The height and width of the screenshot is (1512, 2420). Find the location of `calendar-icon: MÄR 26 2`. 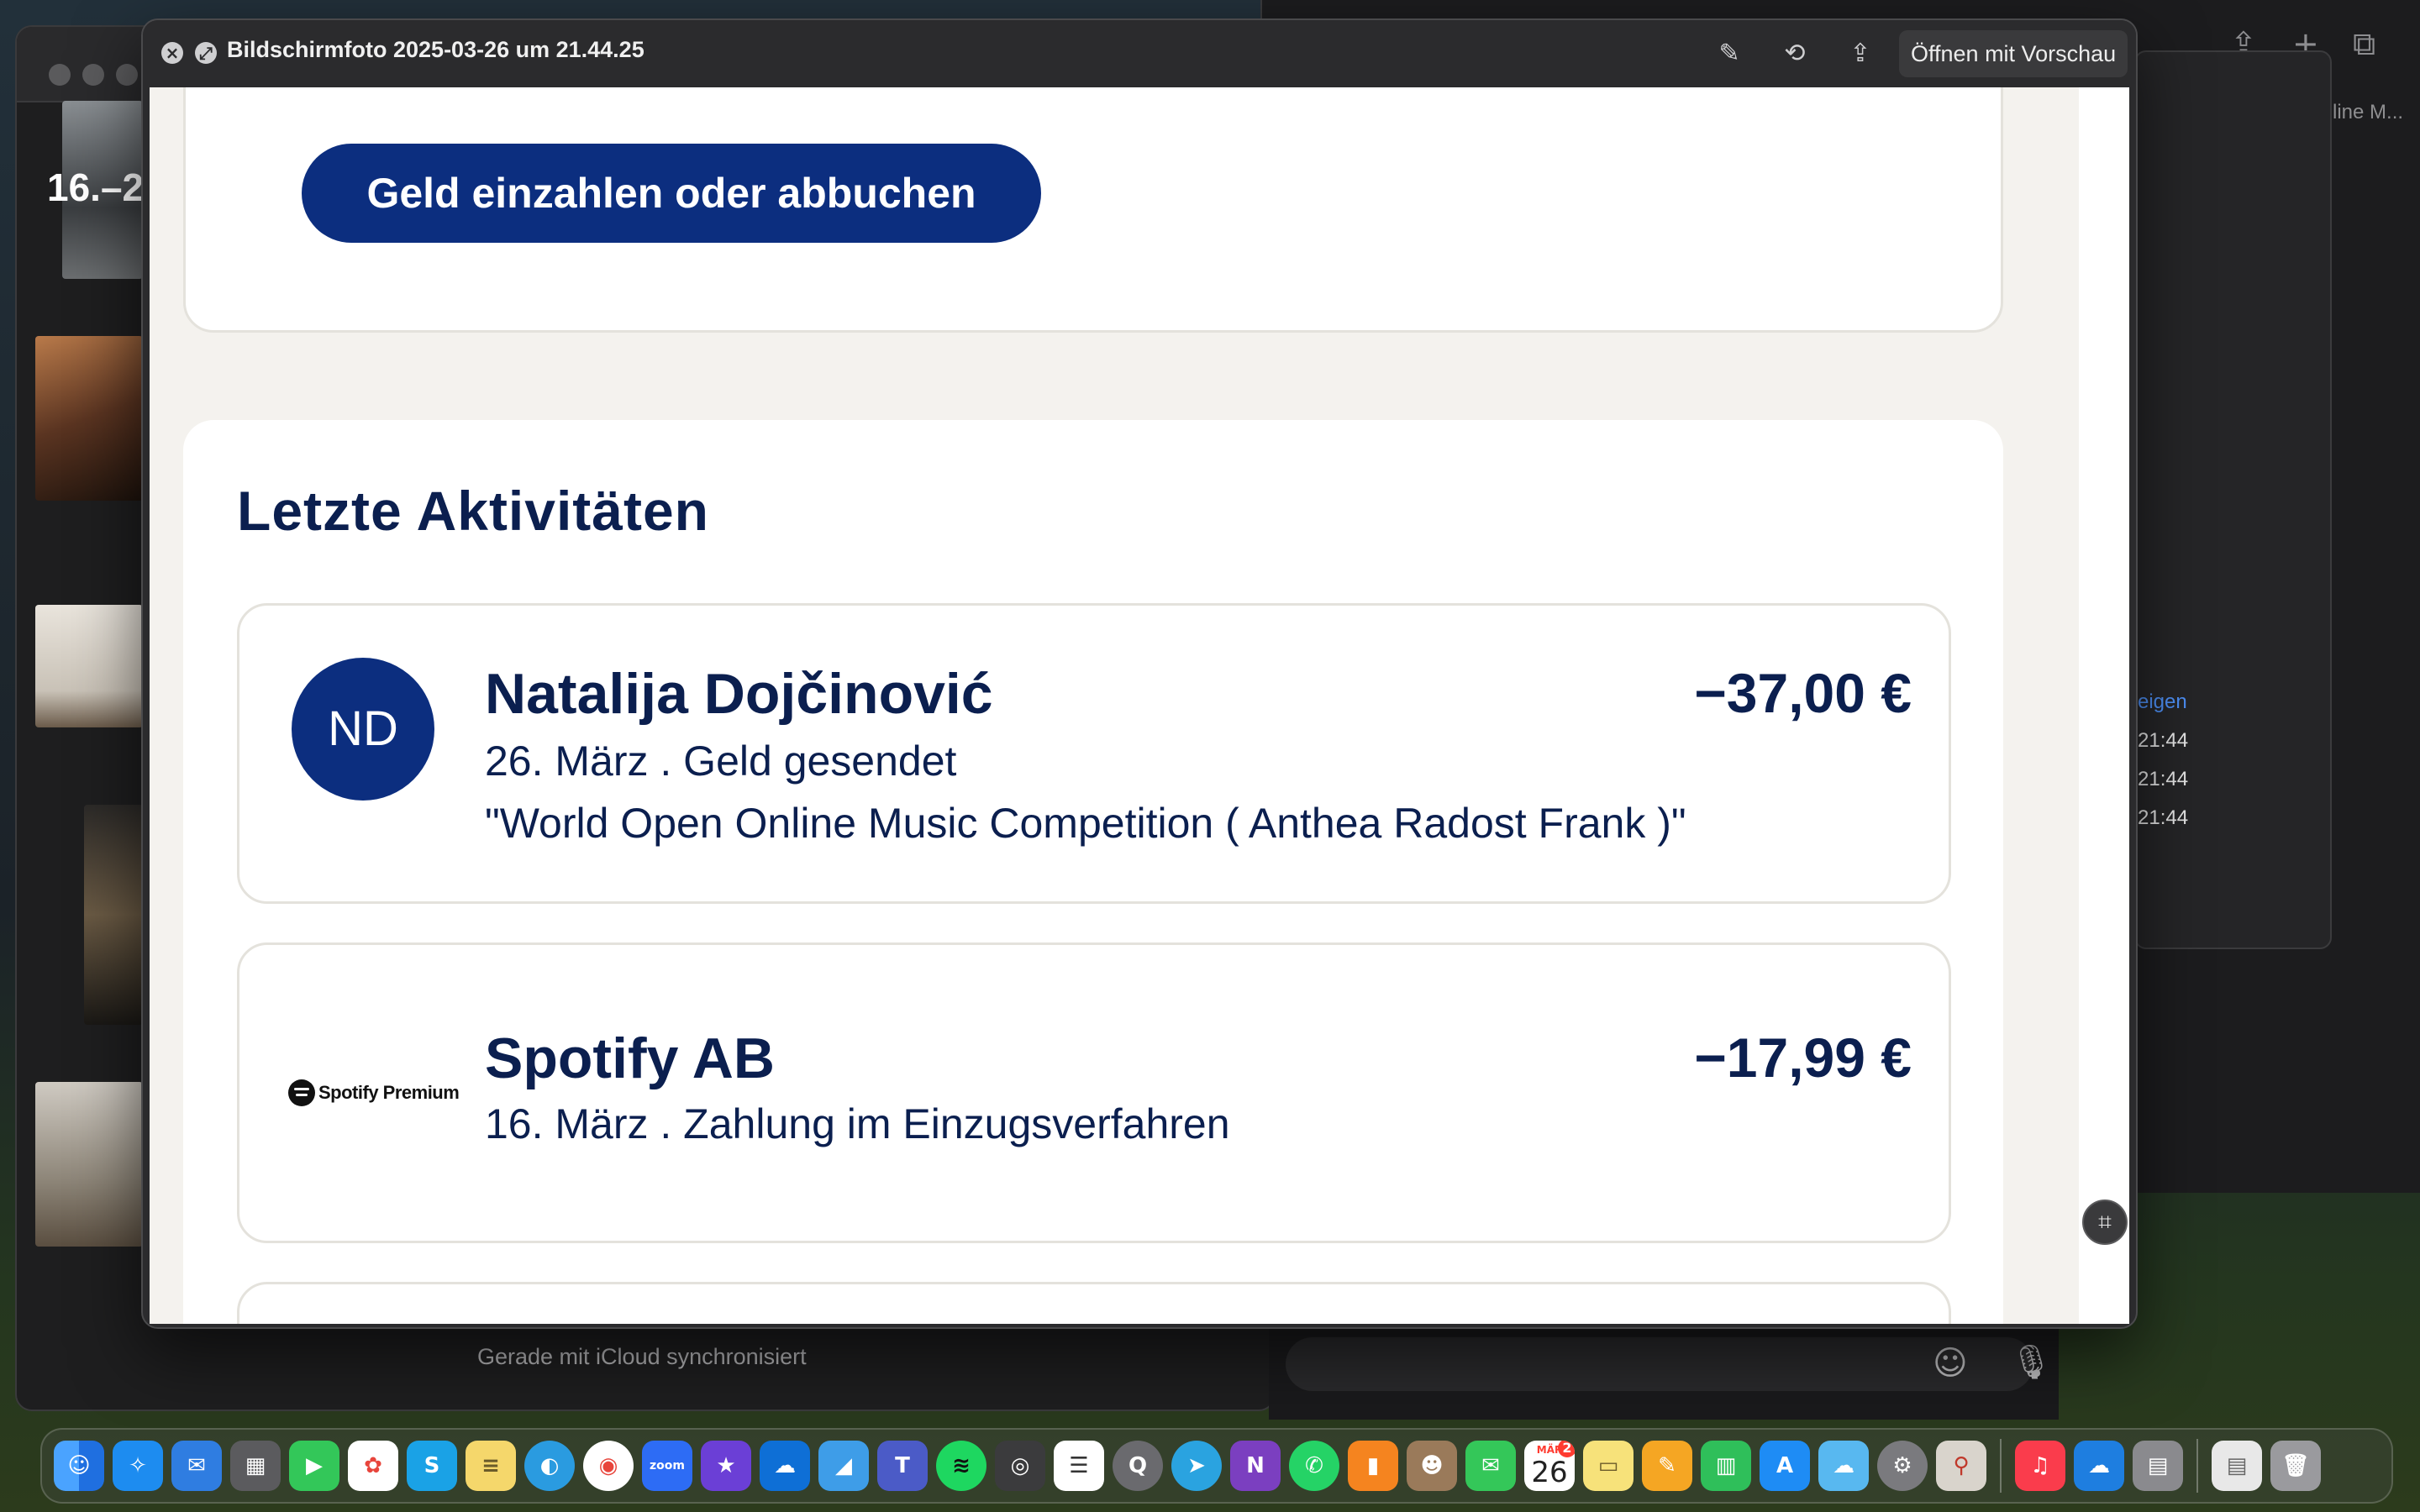

calendar-icon: MÄR 26 2 is located at coordinates (1549, 1466).